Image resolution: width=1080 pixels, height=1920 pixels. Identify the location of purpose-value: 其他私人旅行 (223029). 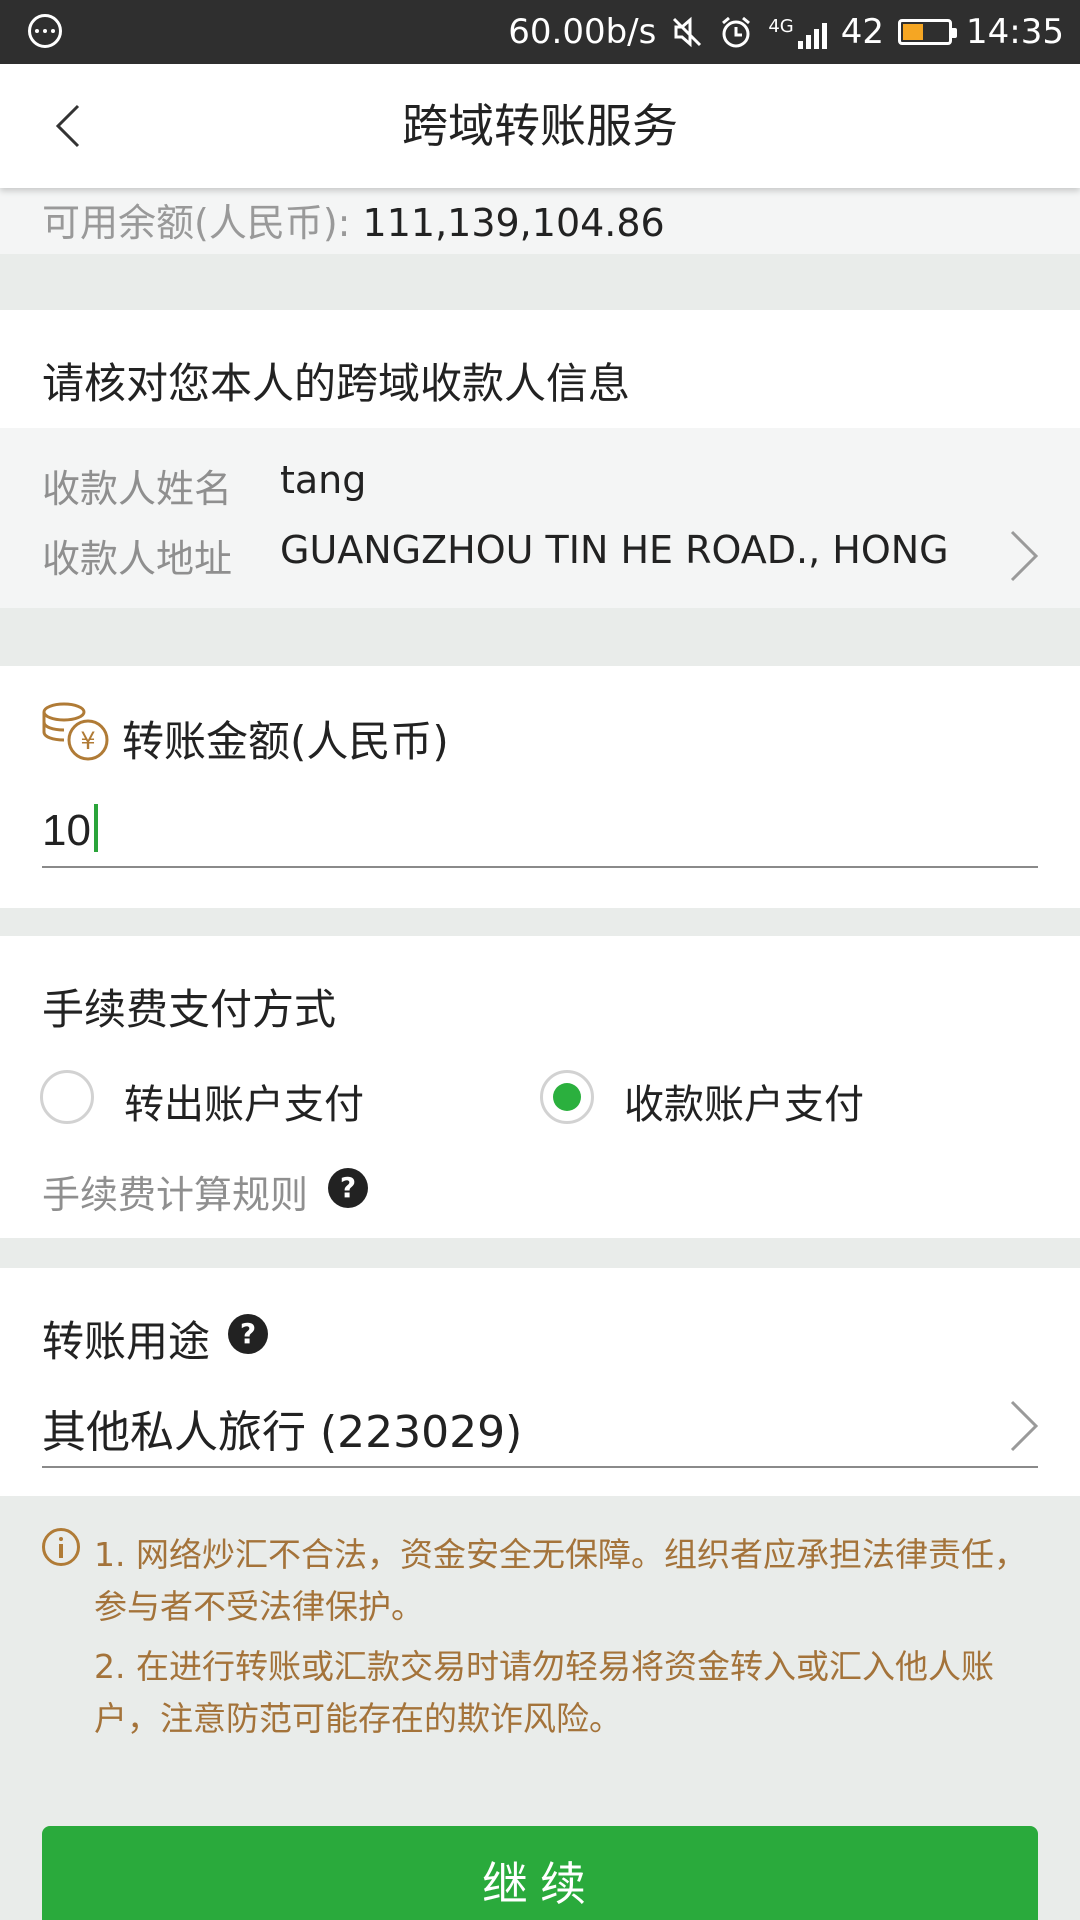
(282, 1428).